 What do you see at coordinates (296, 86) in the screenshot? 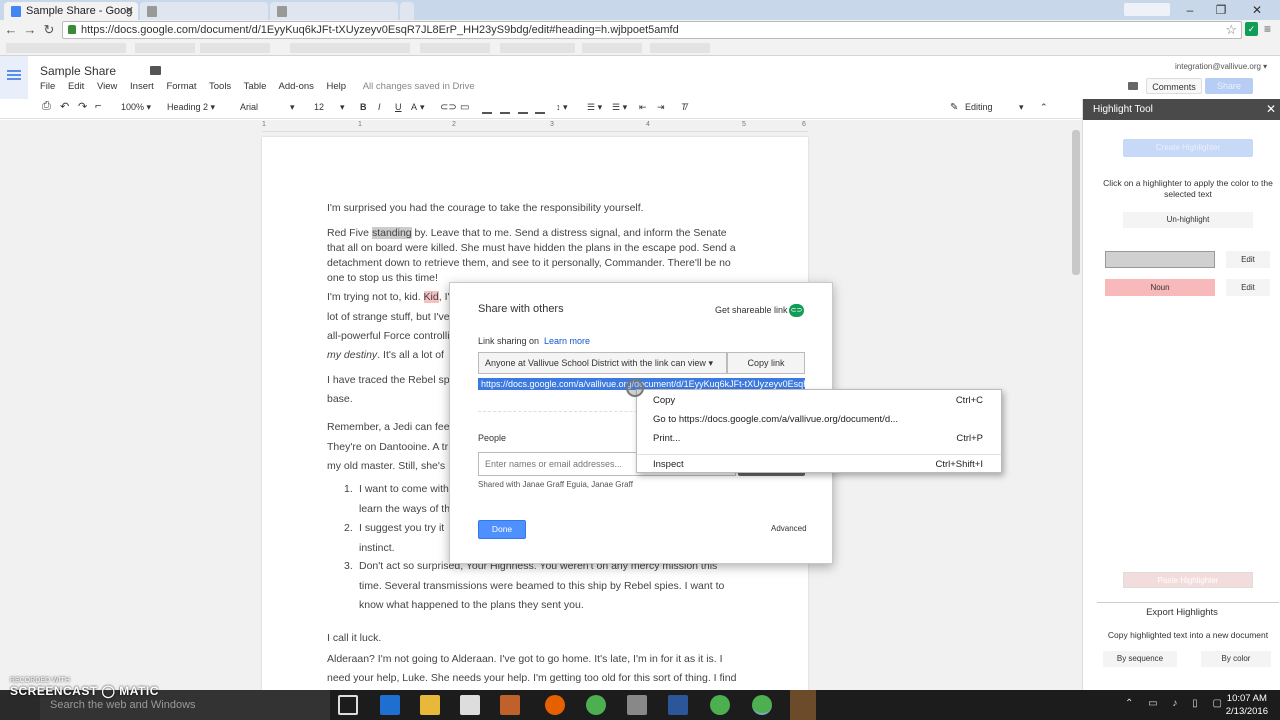
I see `menu-addons: Add-ons` at bounding box center [296, 86].